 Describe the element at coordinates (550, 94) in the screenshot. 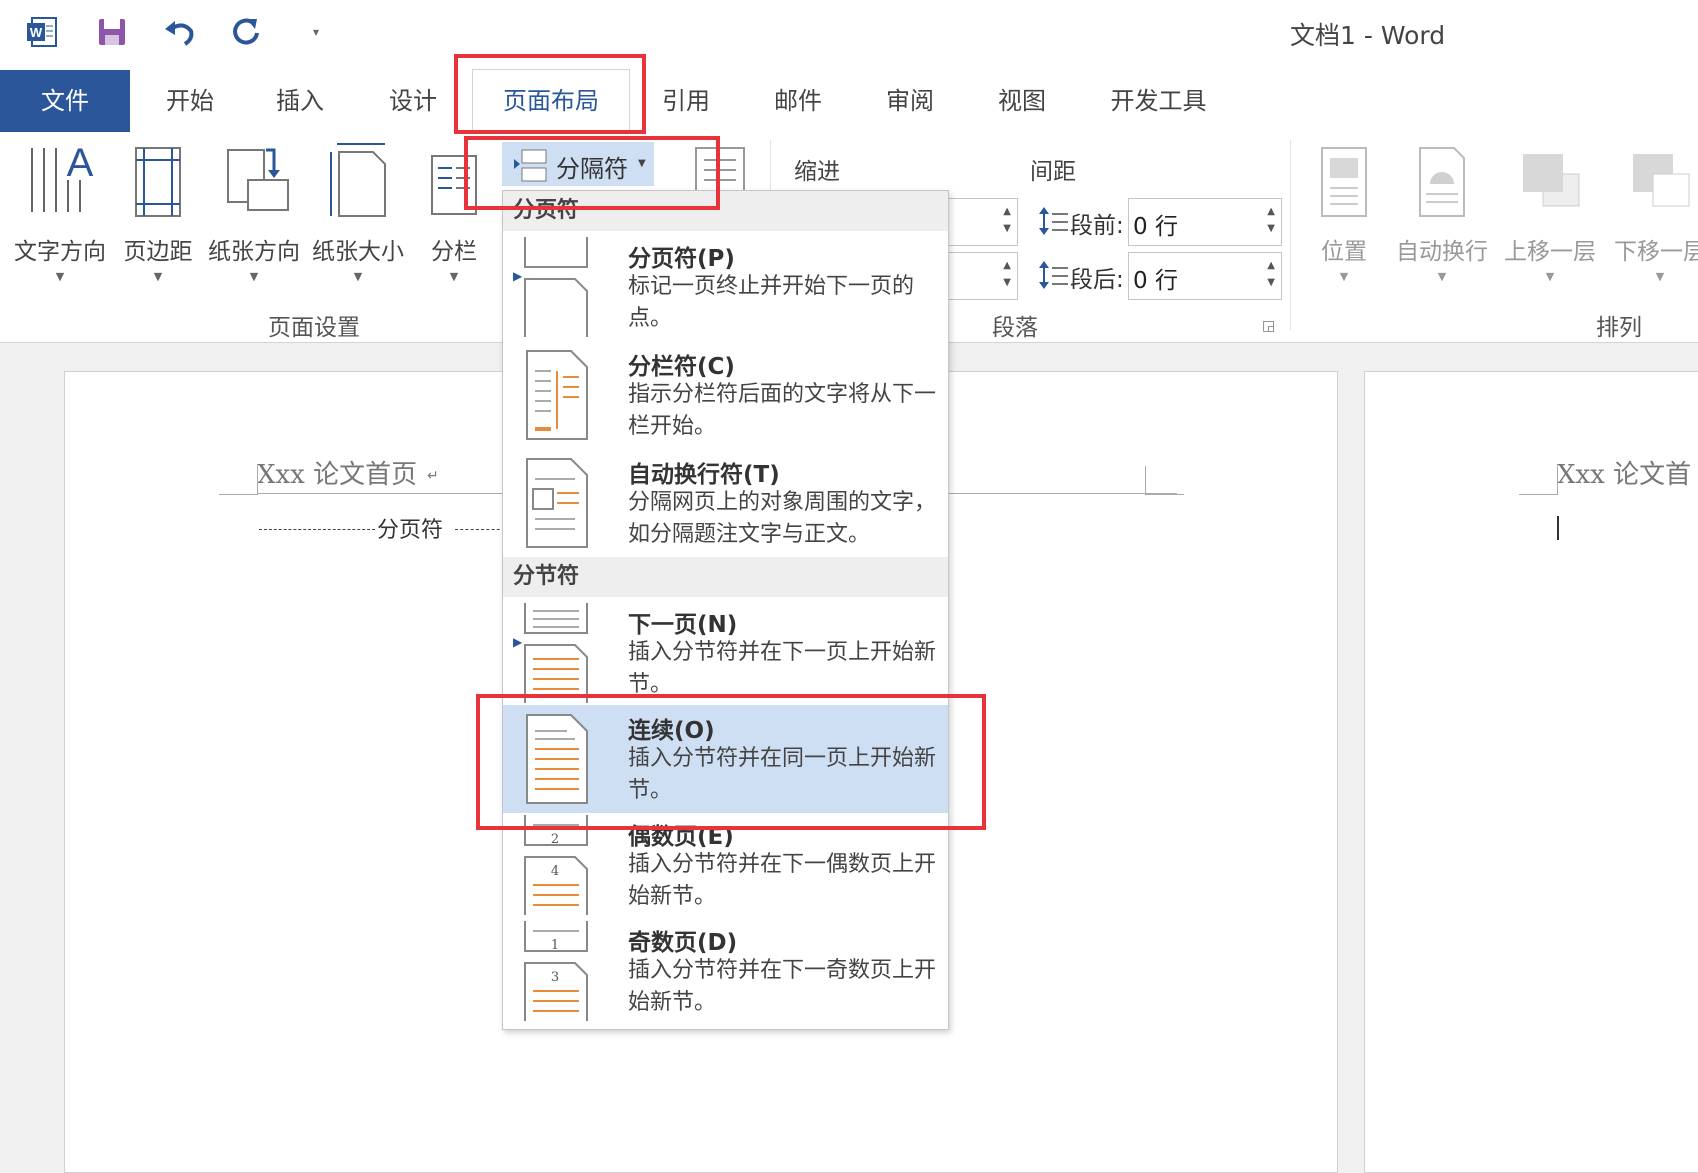

I see `annotation-box-layout-tab` at that location.